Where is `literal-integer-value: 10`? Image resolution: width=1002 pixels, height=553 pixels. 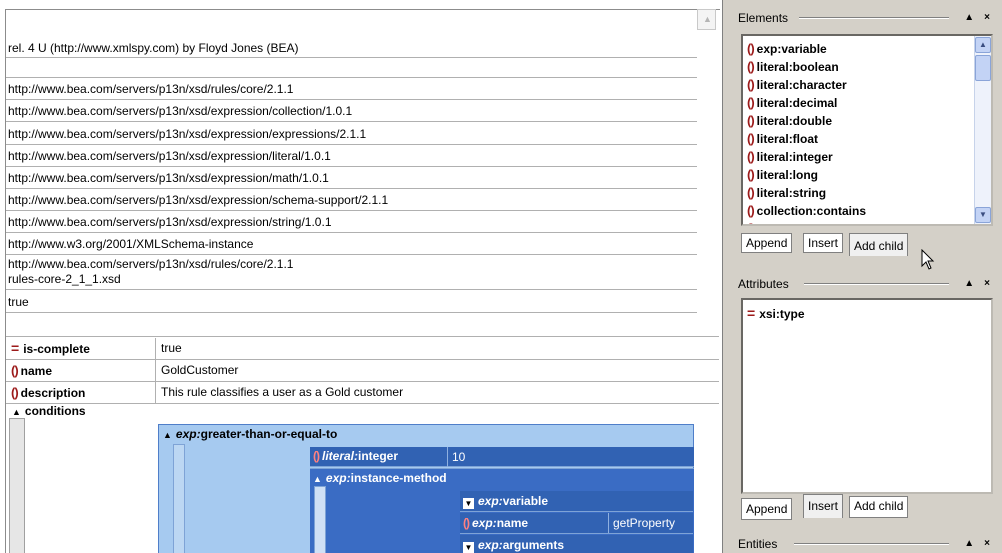 literal-integer-value: 10 is located at coordinates (456, 457).